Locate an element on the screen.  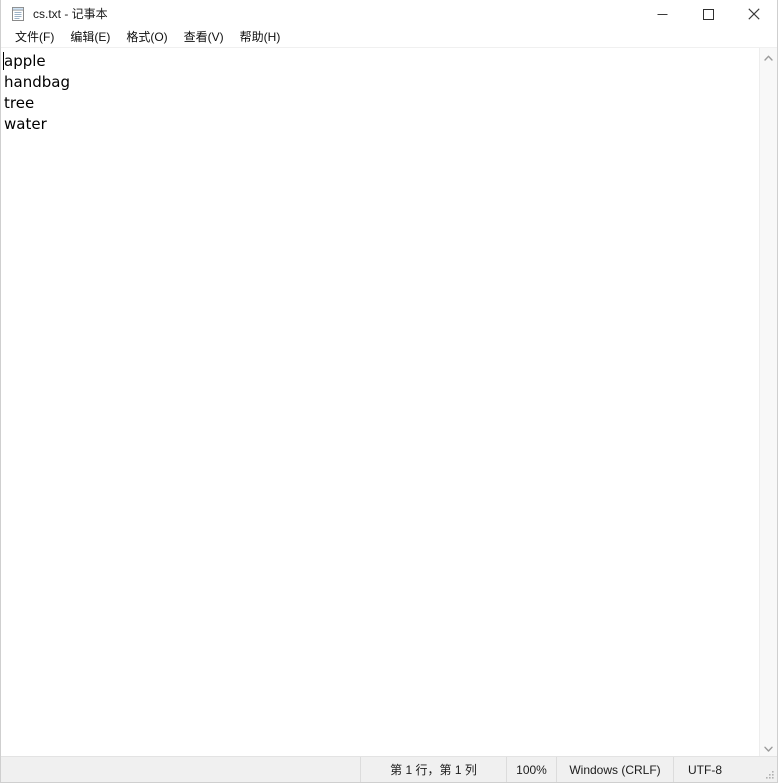
maximize-button is located at coordinates (708, 14).